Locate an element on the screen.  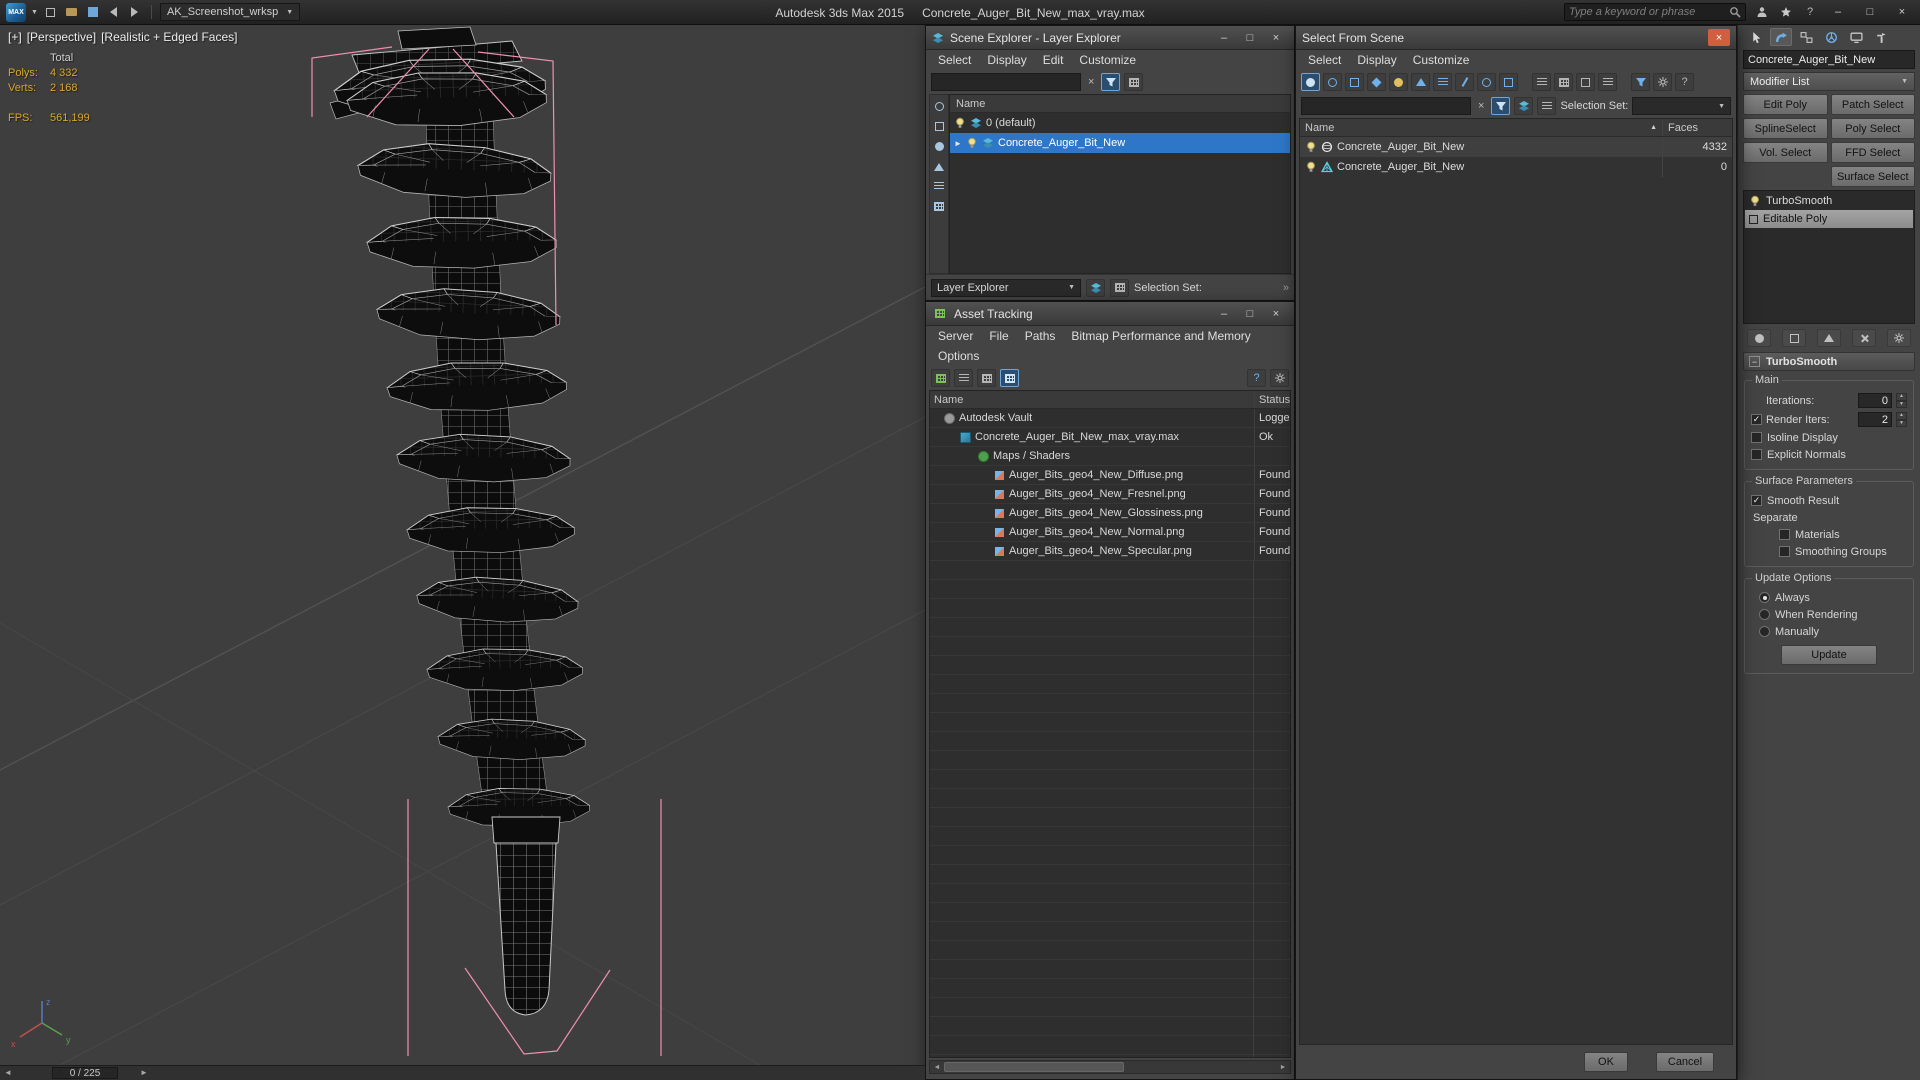
iterations-spinner: ▲ ▼ is located at coordinates (1901, 400).